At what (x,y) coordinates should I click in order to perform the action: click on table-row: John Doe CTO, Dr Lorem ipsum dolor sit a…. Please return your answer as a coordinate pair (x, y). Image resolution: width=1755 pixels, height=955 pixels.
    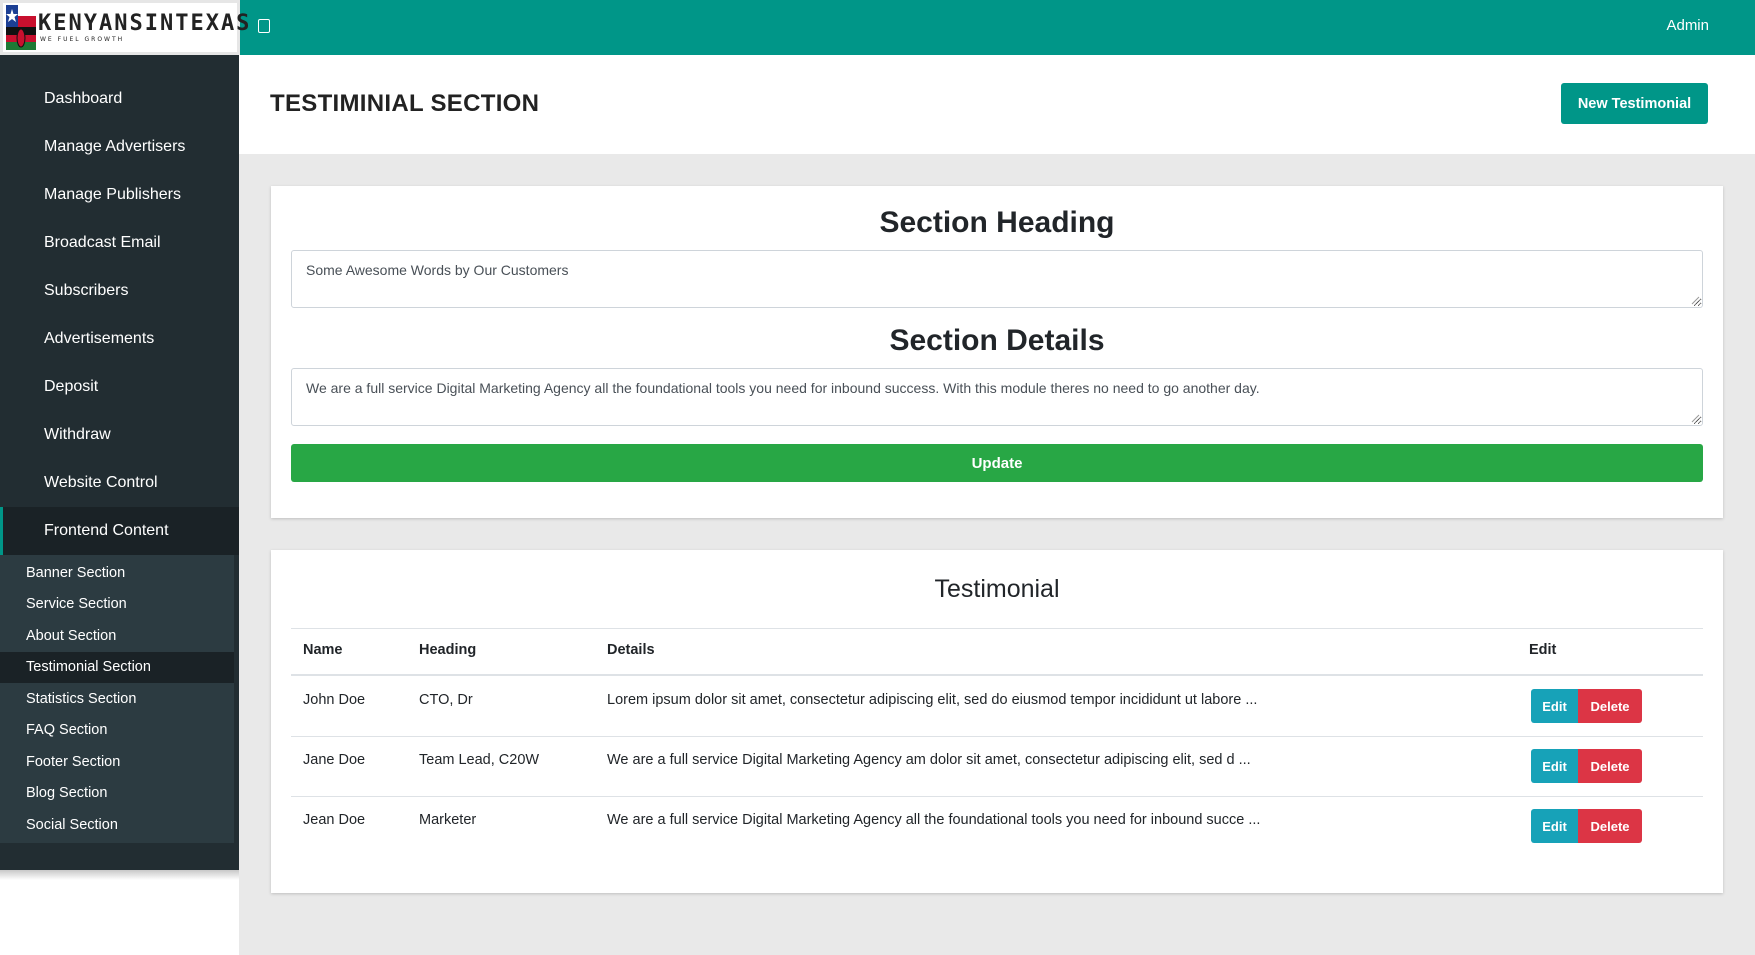
    Looking at the image, I should click on (997, 706).